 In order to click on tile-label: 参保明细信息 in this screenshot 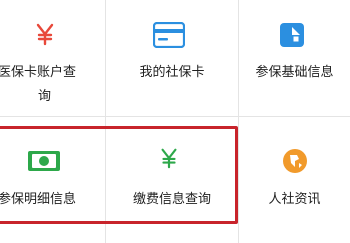, I will do `click(38, 199)`.